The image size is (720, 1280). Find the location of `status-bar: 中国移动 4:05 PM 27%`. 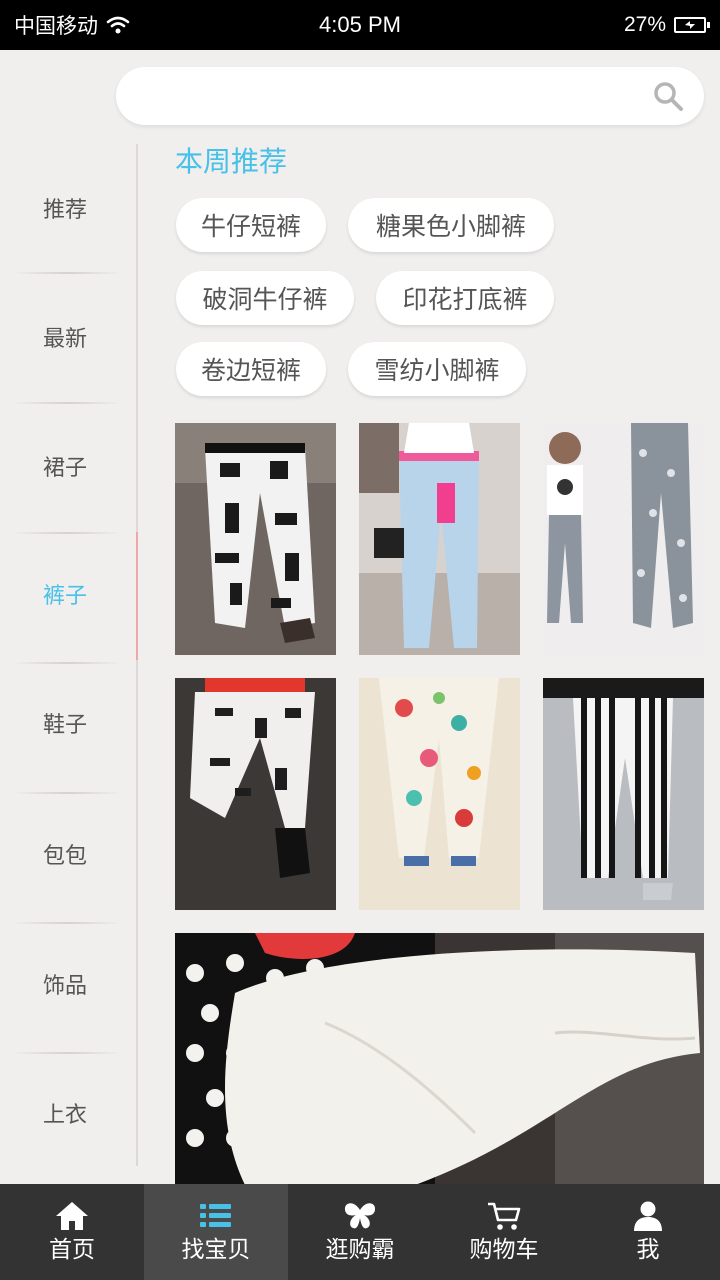

status-bar: 中国移动 4:05 PM 27% is located at coordinates (360, 25).